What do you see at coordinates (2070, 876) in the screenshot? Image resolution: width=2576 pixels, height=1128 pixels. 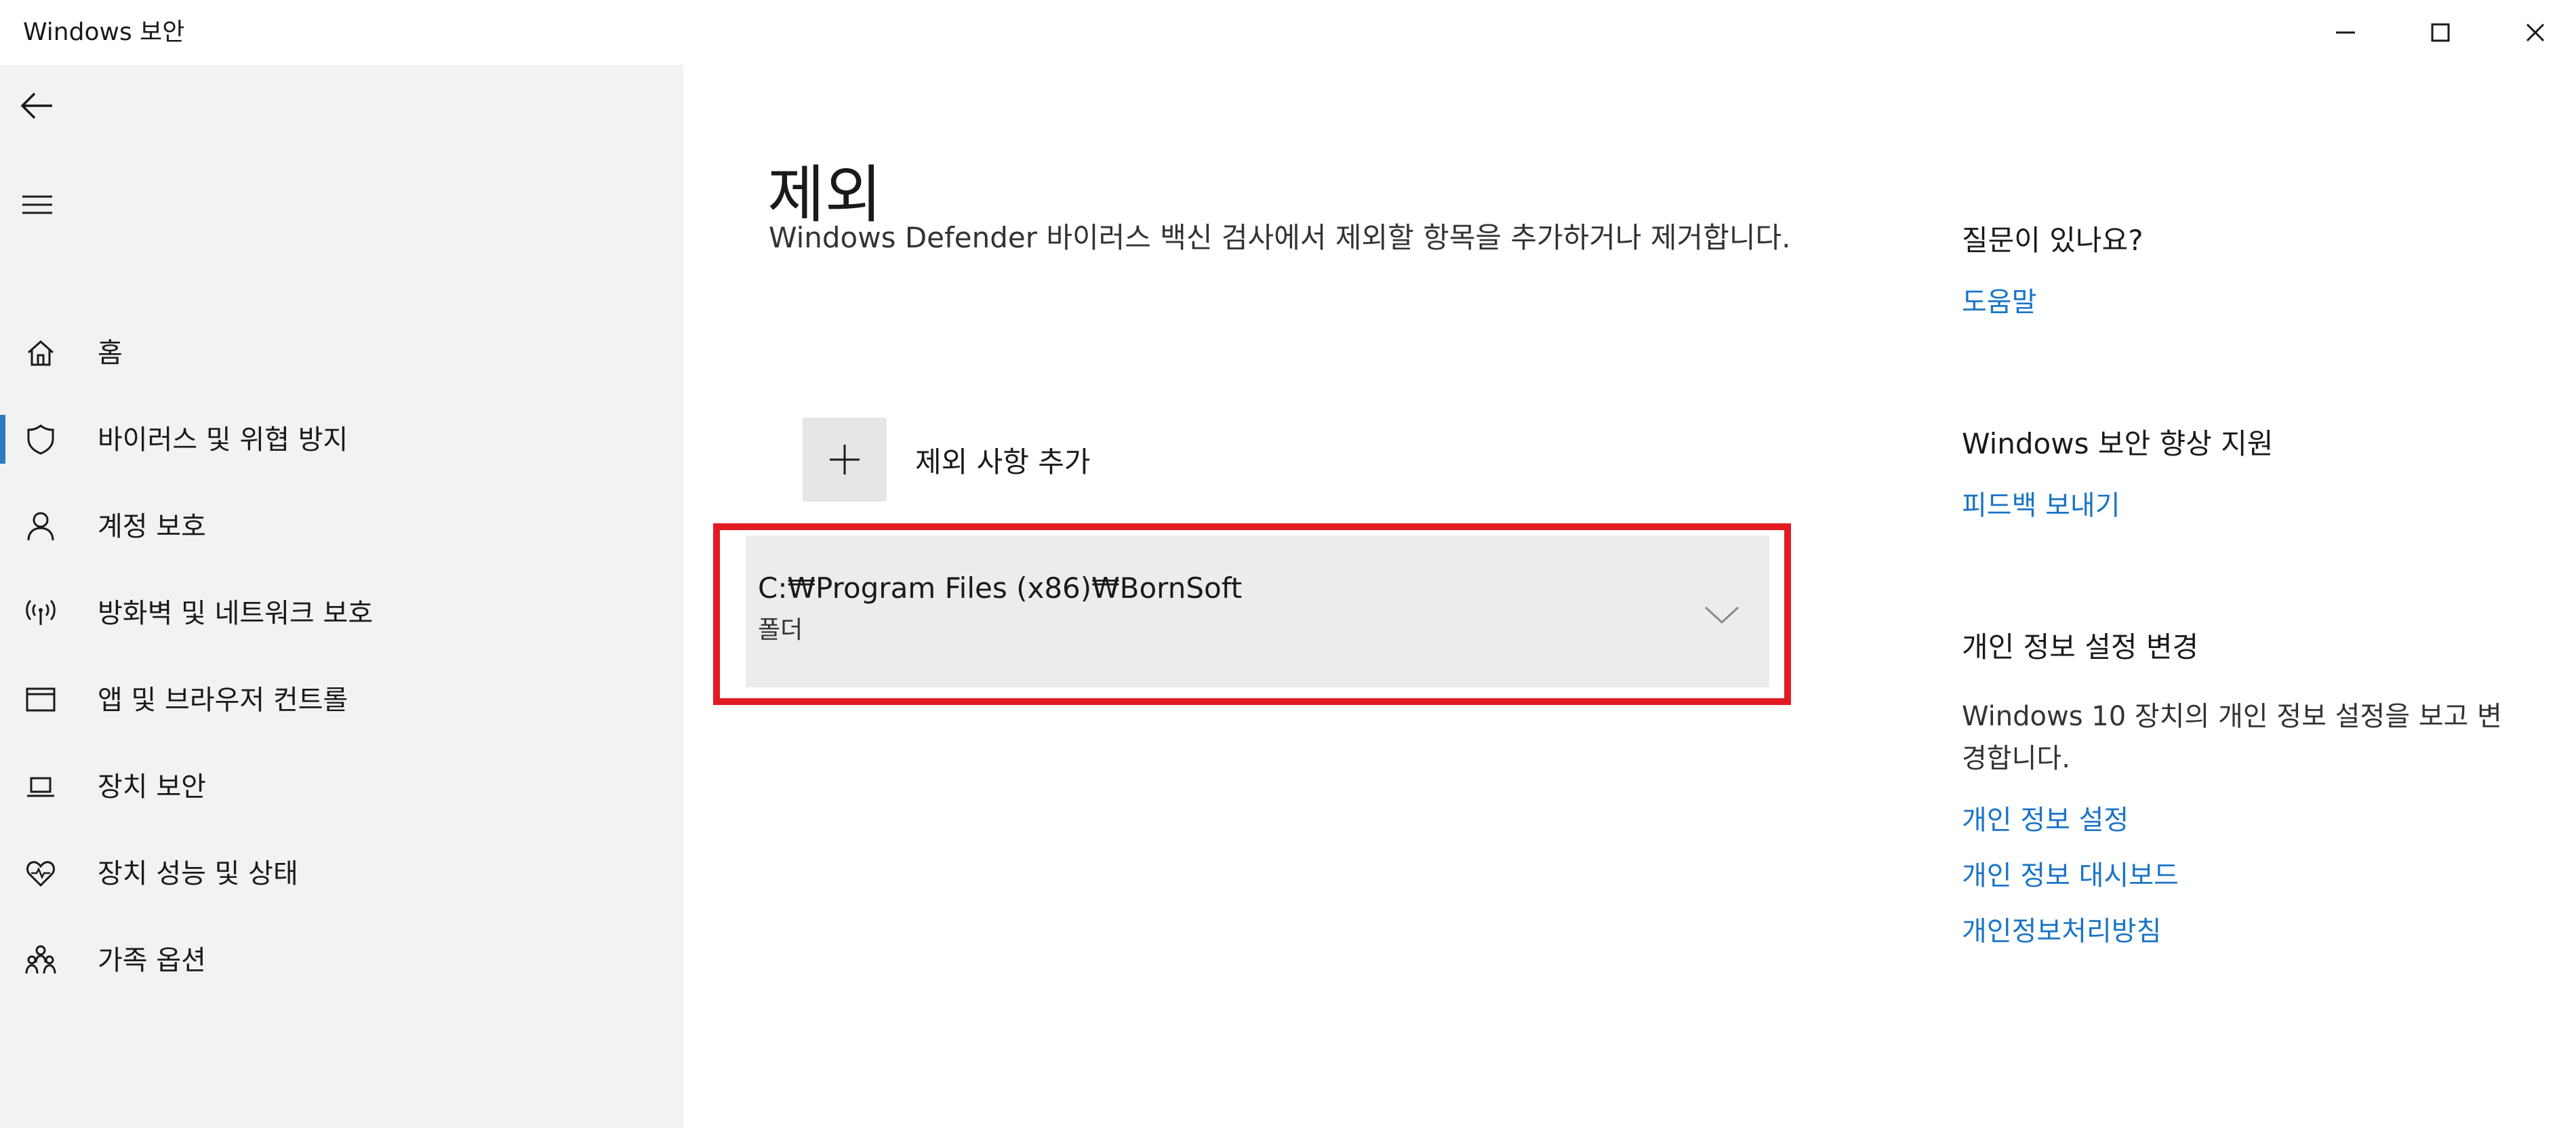 I see `privacy-dashboard-link: 개인 정보 대시보드` at bounding box center [2070, 876].